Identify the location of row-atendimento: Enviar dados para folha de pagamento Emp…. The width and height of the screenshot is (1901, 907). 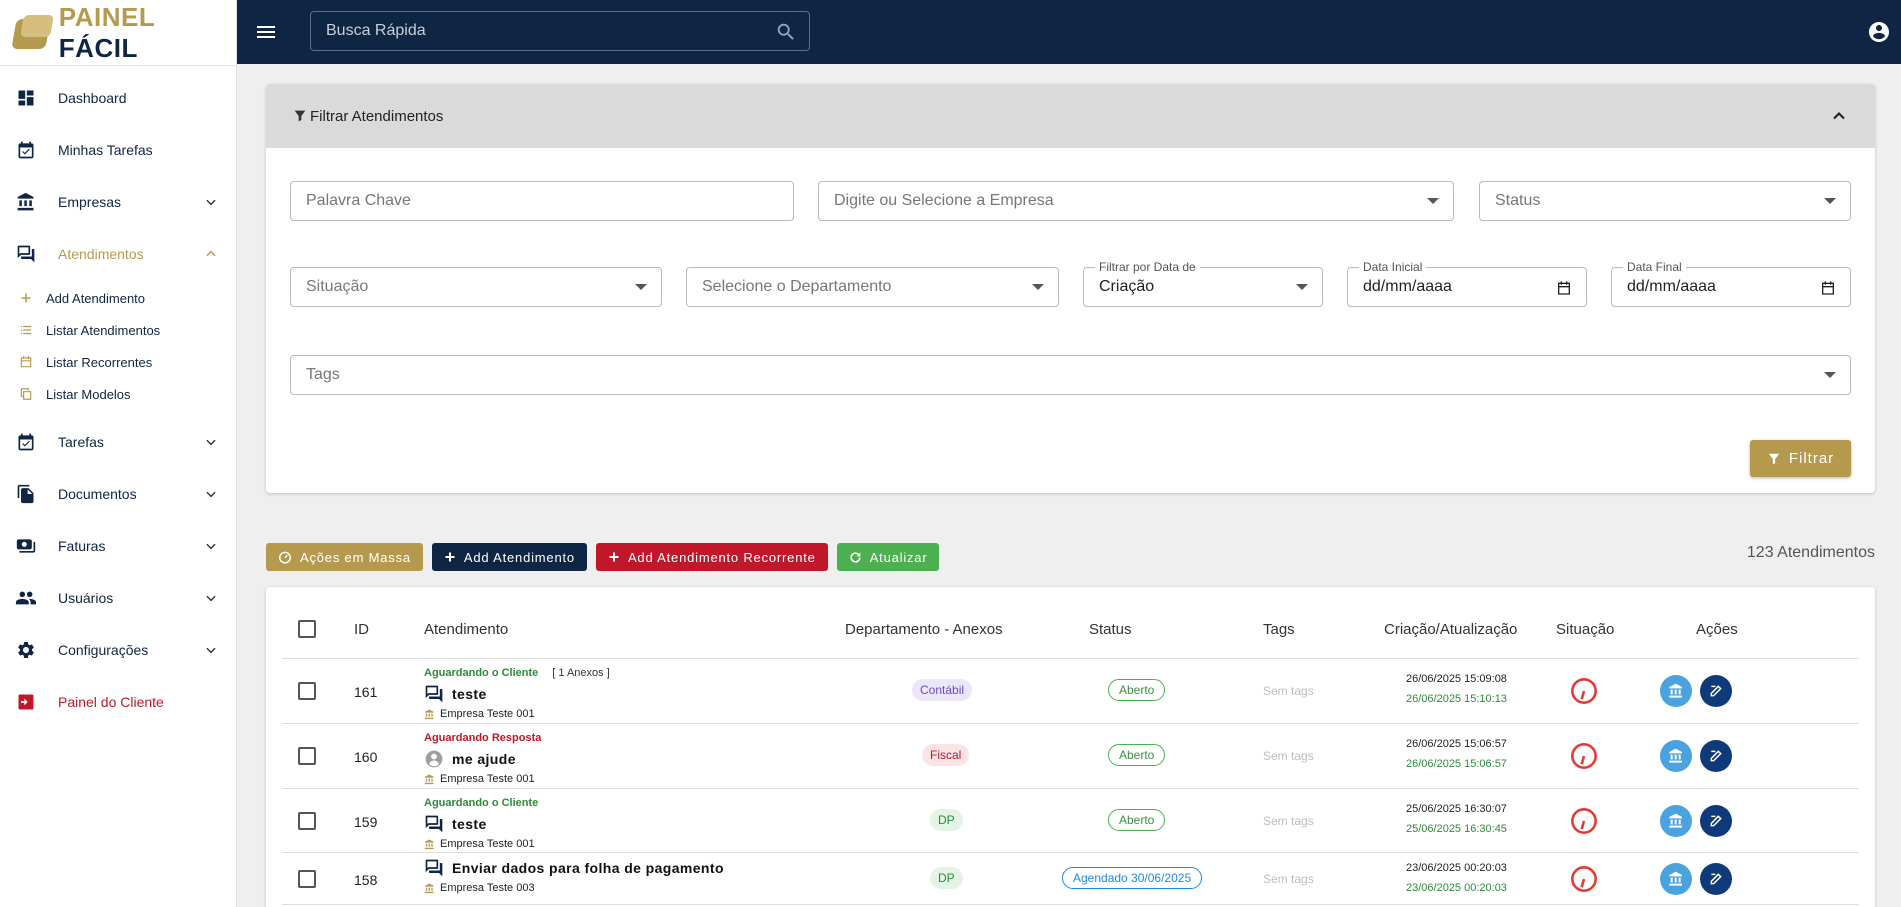
(574, 876).